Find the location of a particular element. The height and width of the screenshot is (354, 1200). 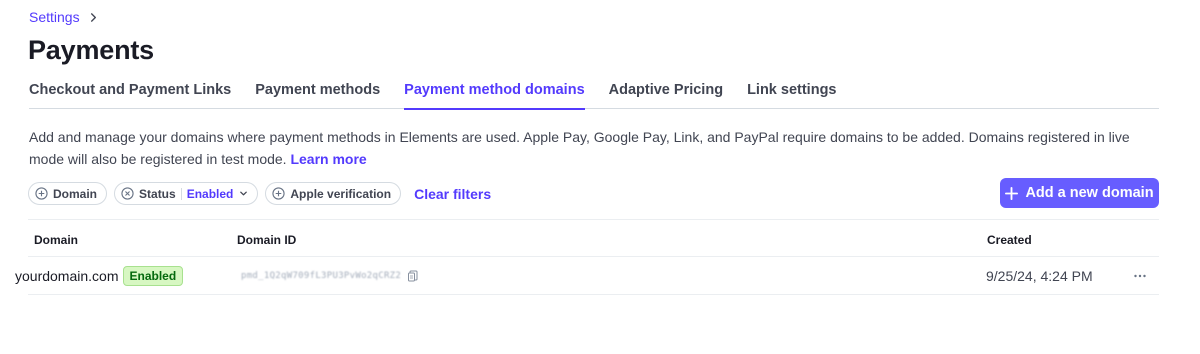

domain-id-cell: pmd_1Q2qW709fL3PU3PvWo2qCRZ2 is located at coordinates (330, 276).